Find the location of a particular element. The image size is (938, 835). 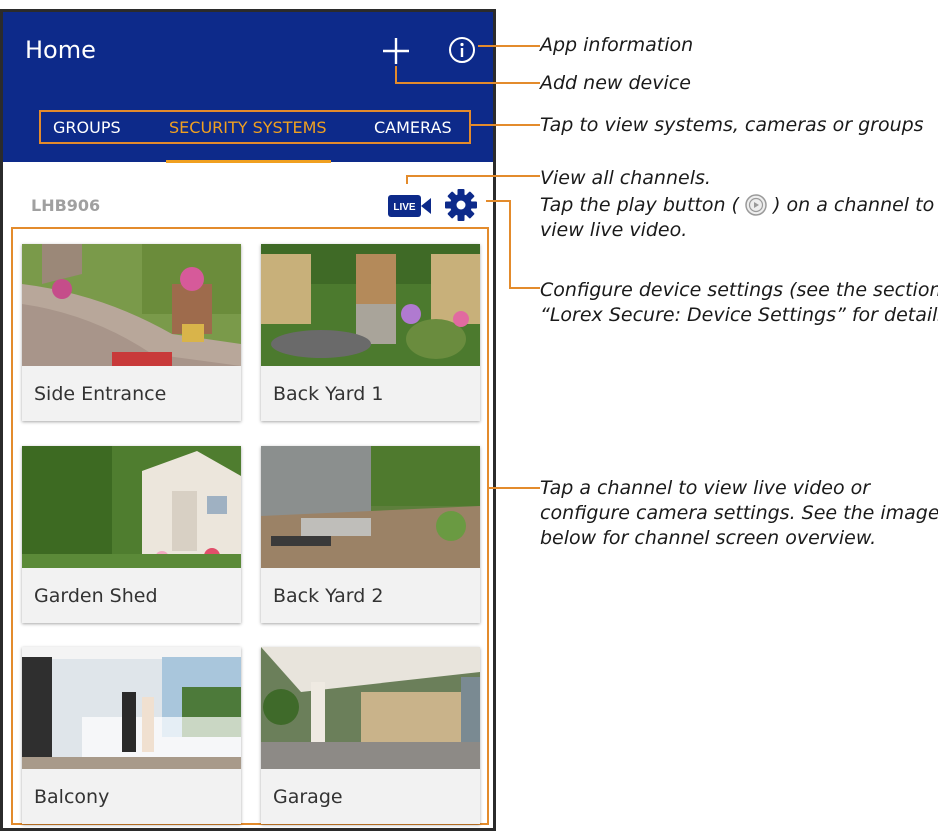

channel-card-garage: Garage is located at coordinates (370, 735).